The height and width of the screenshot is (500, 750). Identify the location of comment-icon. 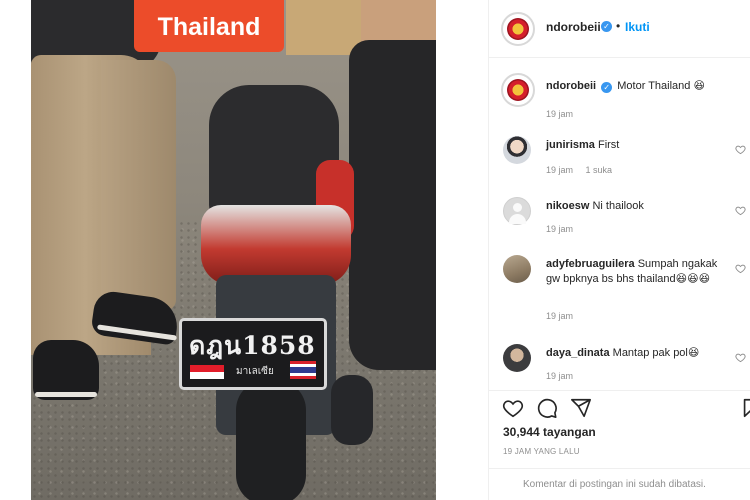
(547, 408).